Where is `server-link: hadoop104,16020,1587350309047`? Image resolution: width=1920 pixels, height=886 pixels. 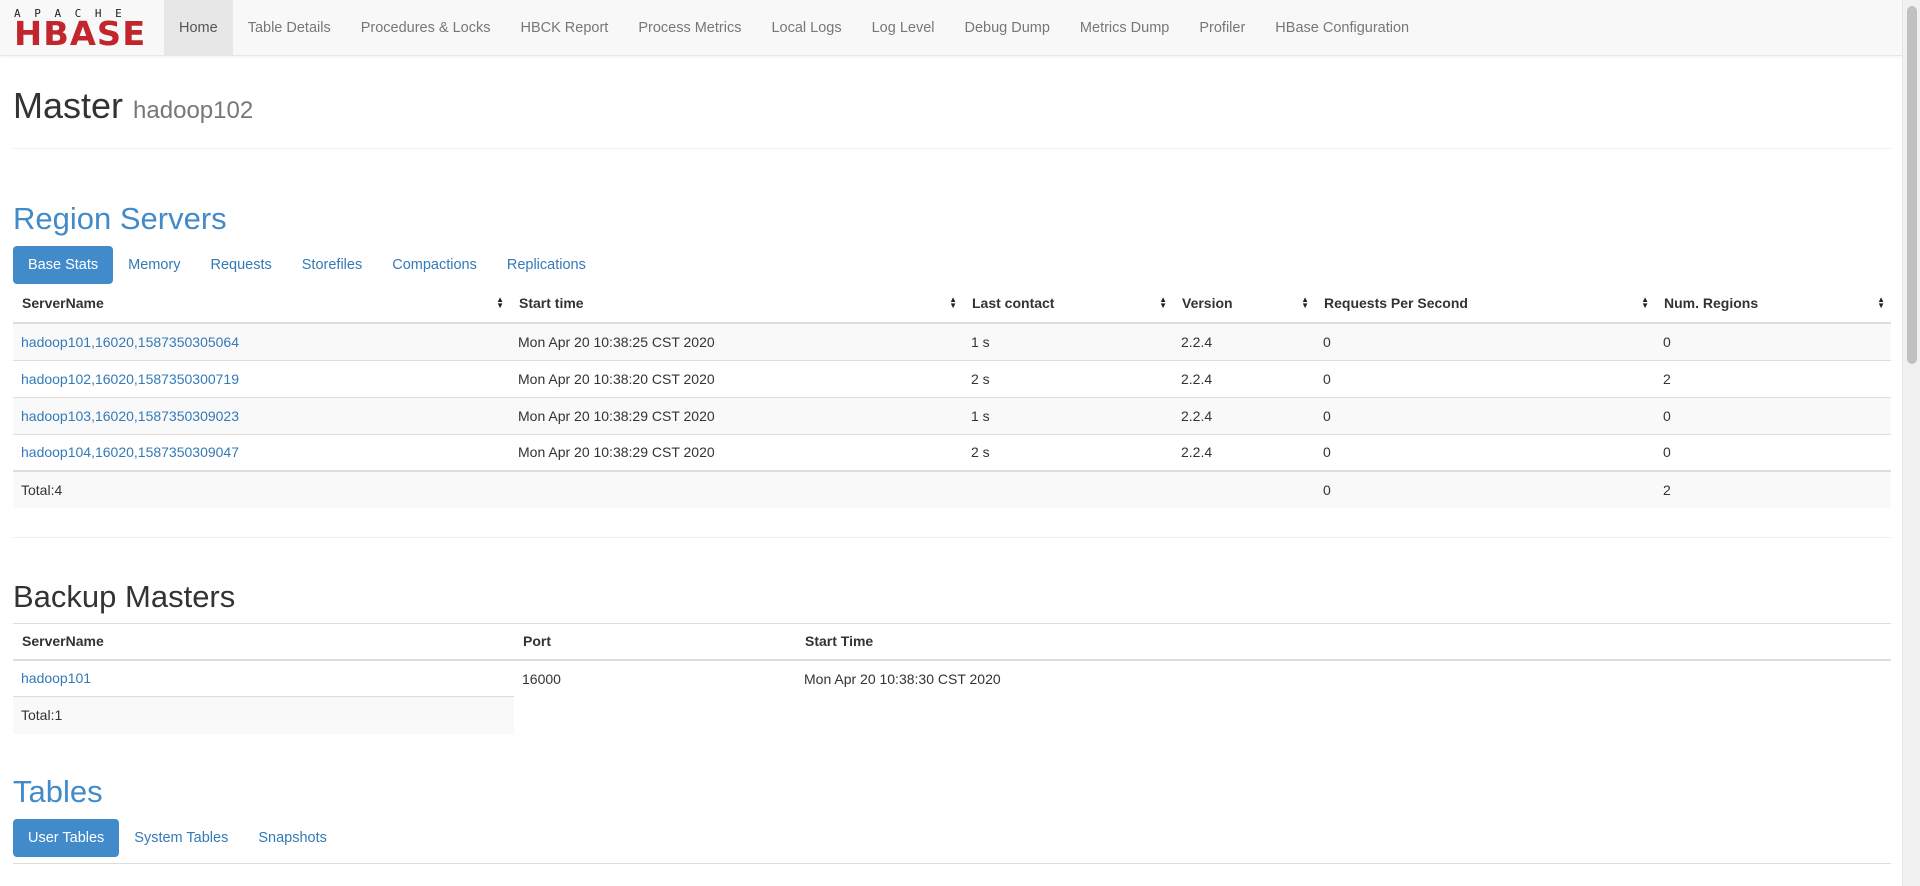 server-link: hadoop104,16020,1587350309047 is located at coordinates (130, 452).